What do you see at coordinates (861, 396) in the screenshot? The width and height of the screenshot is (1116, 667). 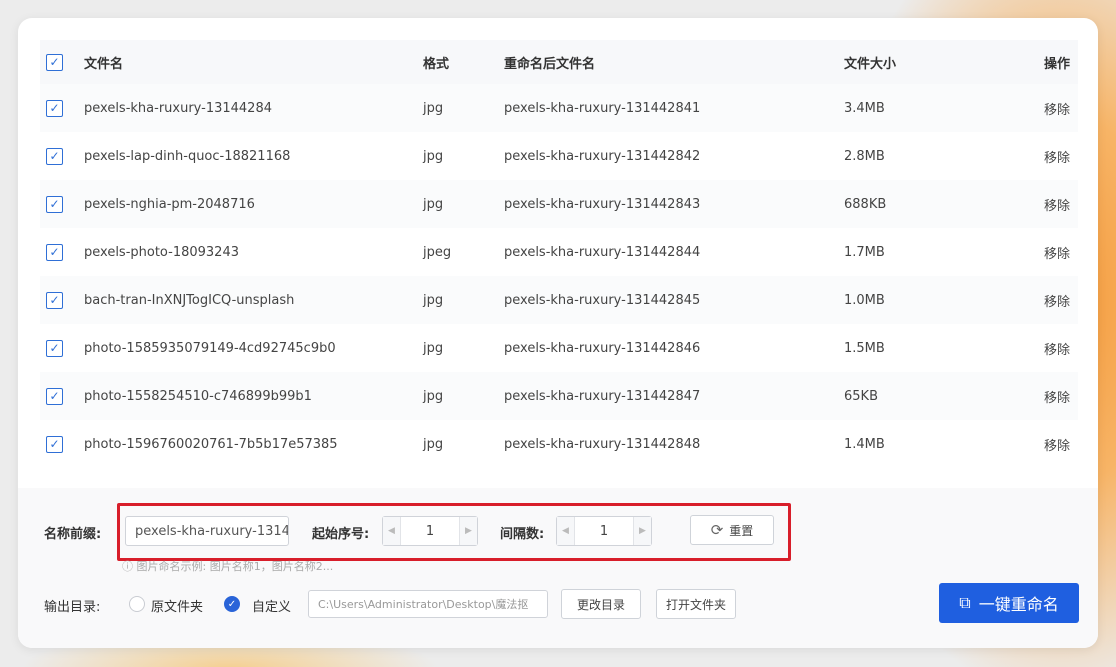 I see `file-size: 65KB` at bounding box center [861, 396].